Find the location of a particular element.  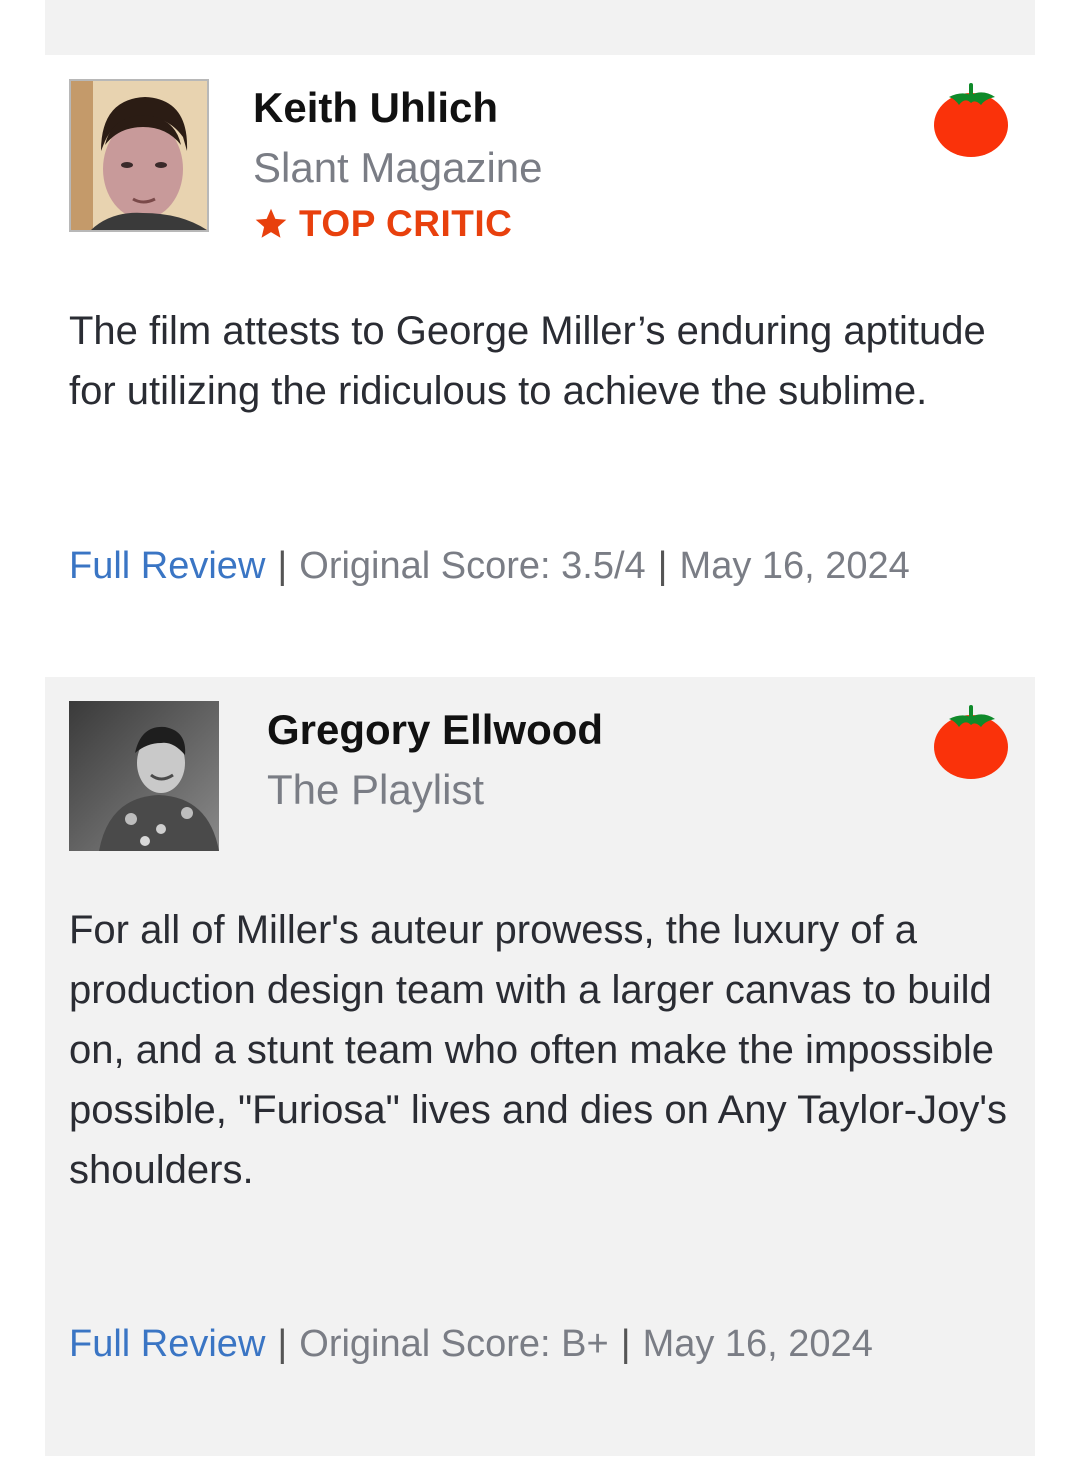

top-critic-badge: TOP CRITIC is located at coordinates (382, 224).